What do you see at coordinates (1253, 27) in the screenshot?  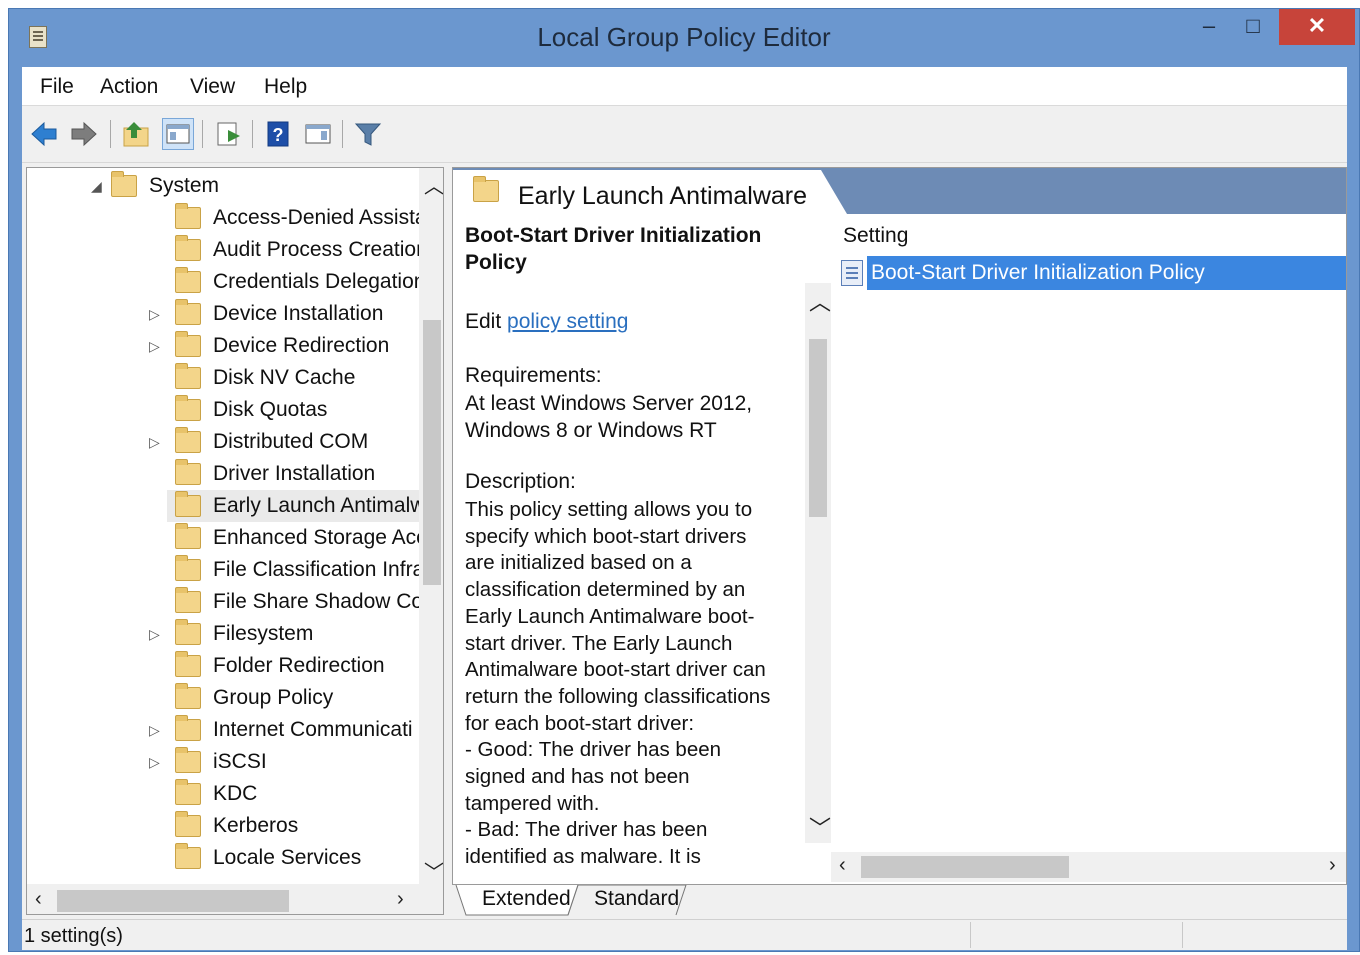 I see `maximize-button: □` at bounding box center [1253, 27].